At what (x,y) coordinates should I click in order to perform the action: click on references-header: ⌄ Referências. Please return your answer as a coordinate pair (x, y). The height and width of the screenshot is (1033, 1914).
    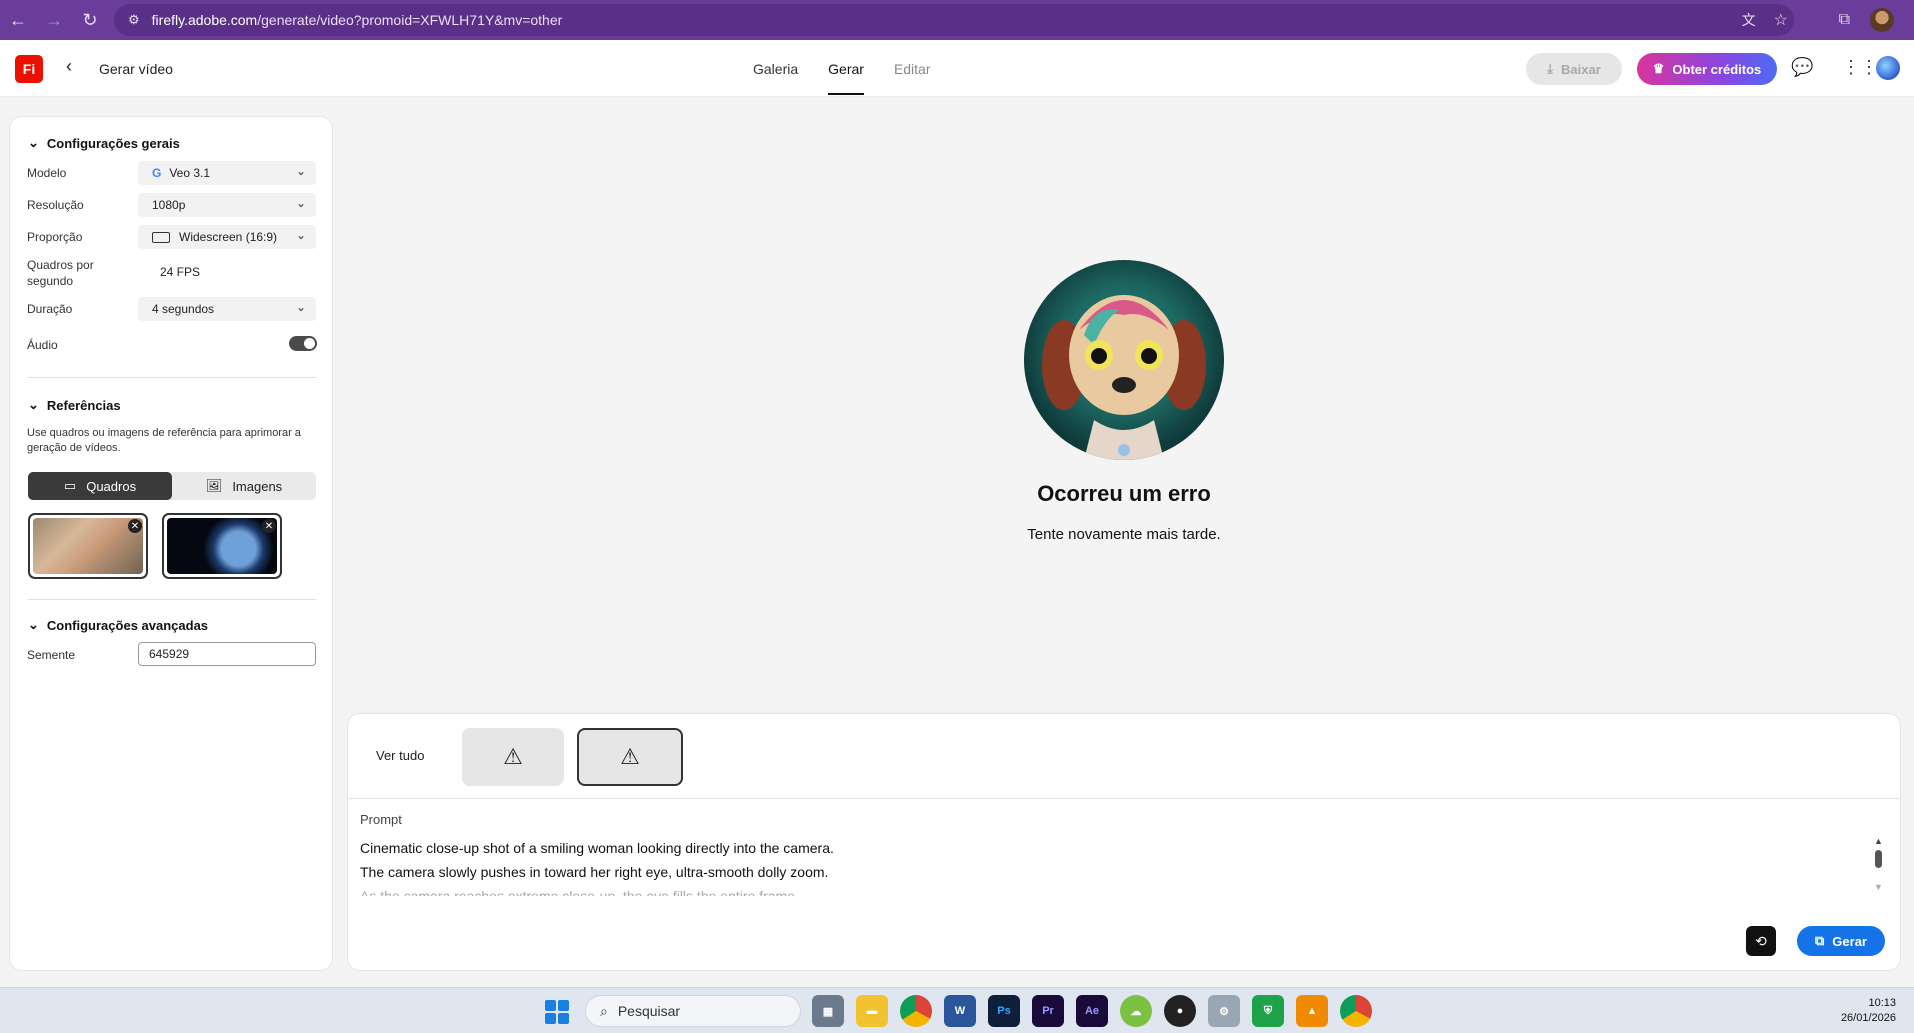
    Looking at the image, I should click on (74, 405).